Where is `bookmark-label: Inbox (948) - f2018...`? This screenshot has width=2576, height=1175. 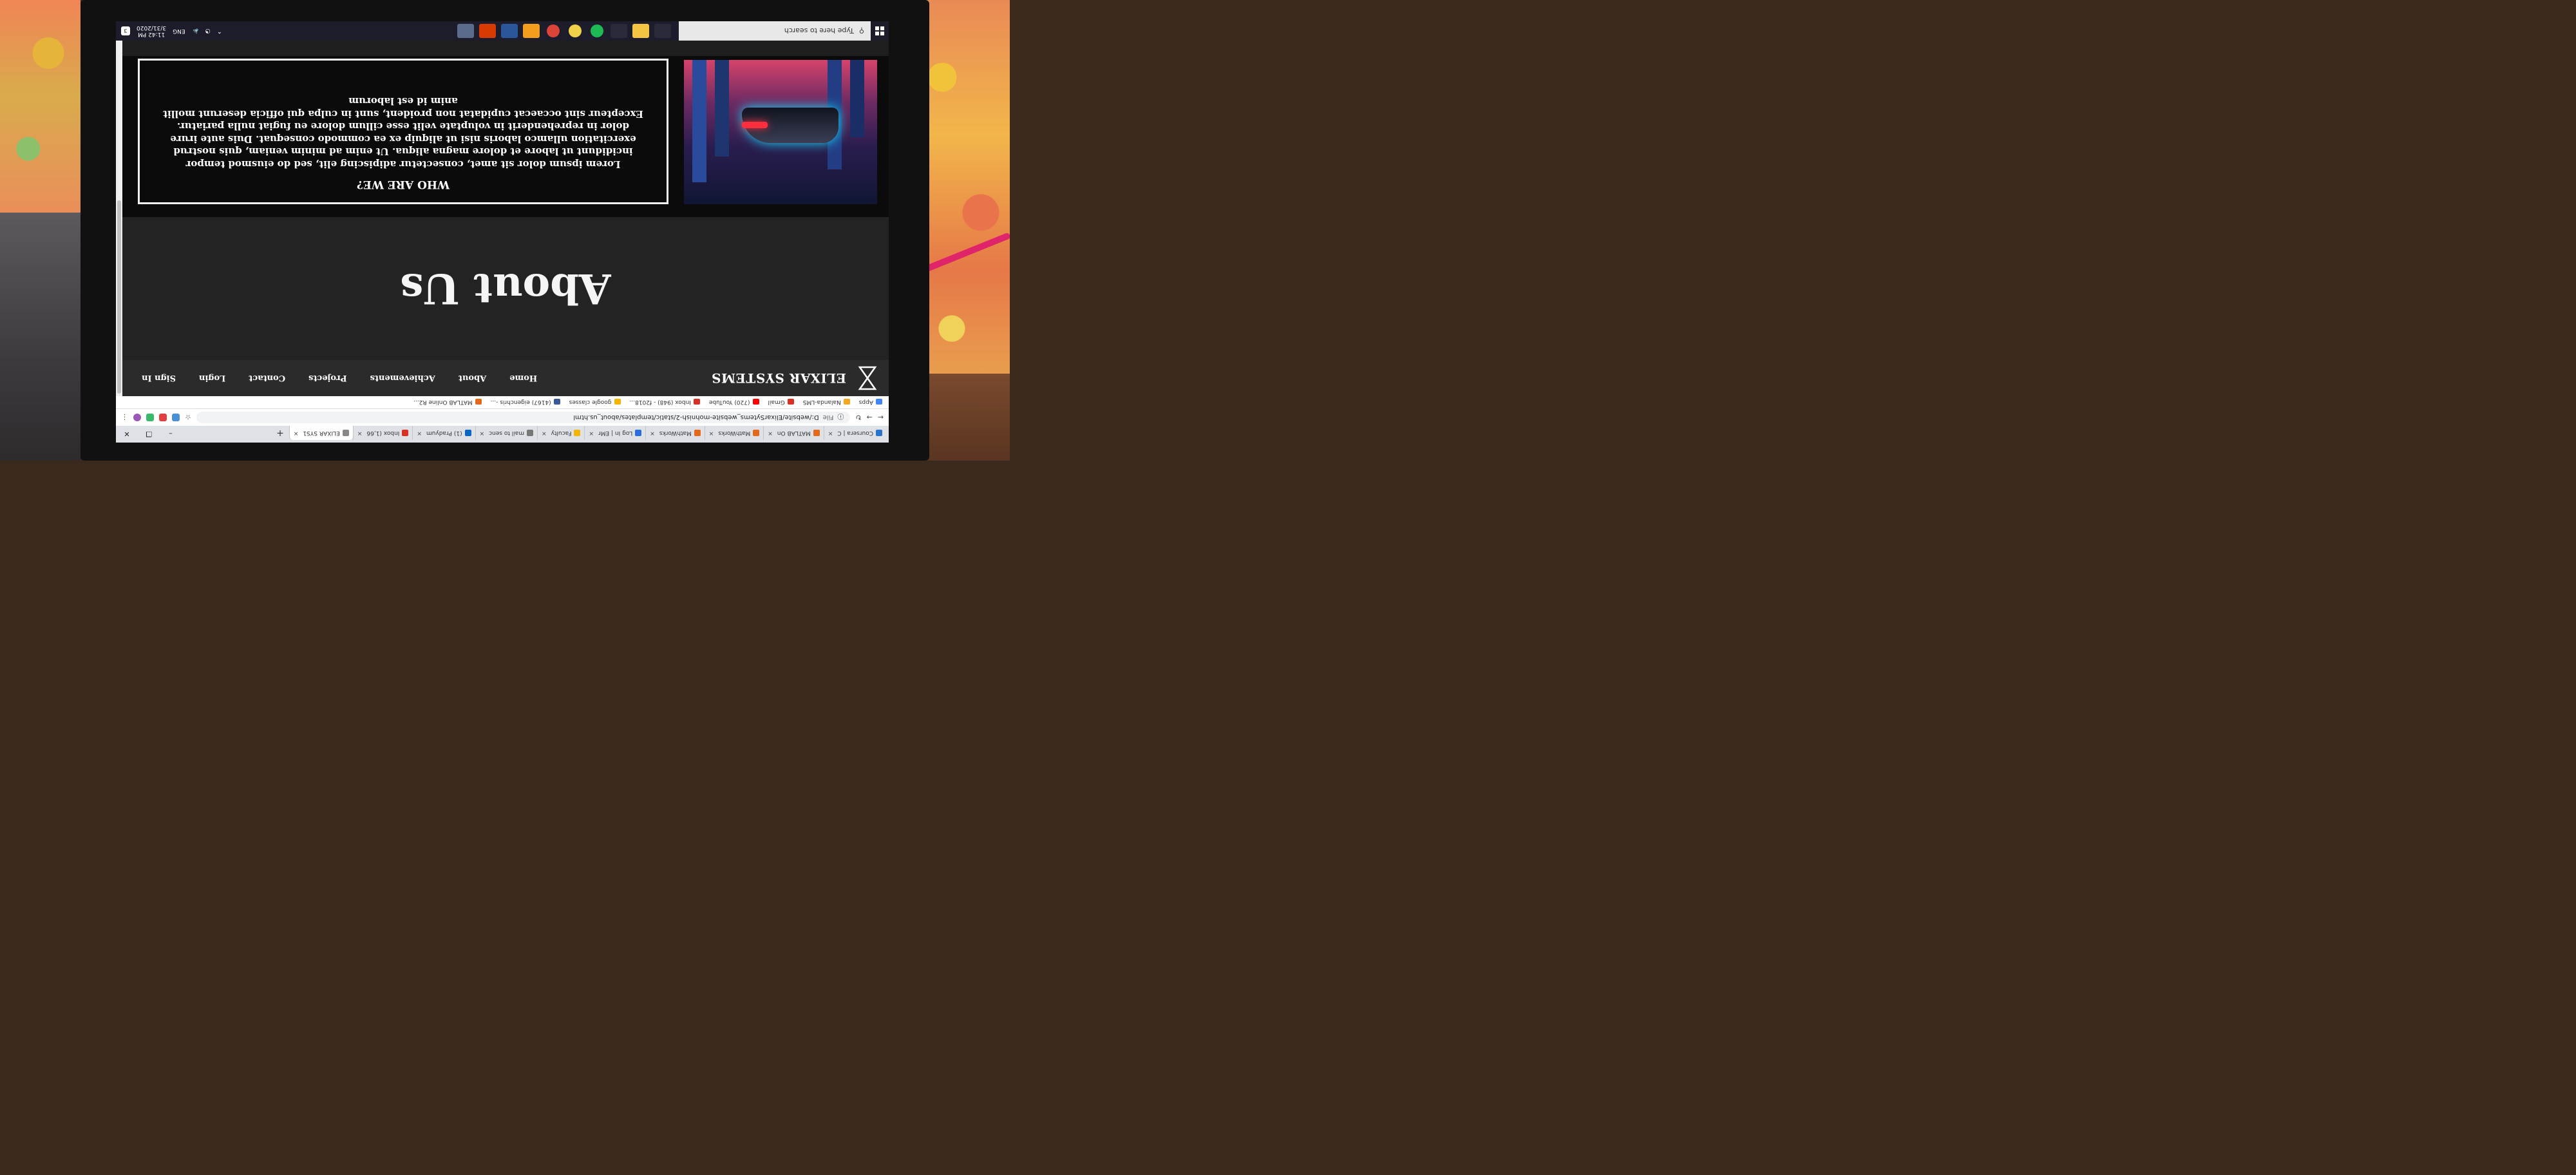
bookmark-label: Inbox (948) - f2018... is located at coordinates (660, 402).